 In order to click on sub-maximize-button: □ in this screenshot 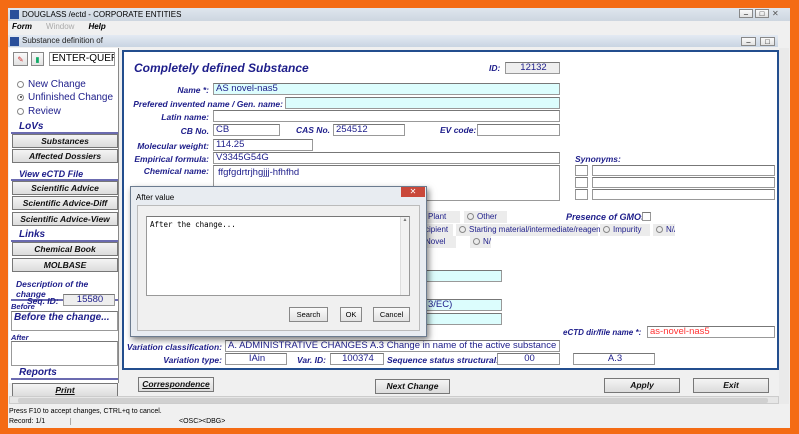, I will do `click(767, 41)`.